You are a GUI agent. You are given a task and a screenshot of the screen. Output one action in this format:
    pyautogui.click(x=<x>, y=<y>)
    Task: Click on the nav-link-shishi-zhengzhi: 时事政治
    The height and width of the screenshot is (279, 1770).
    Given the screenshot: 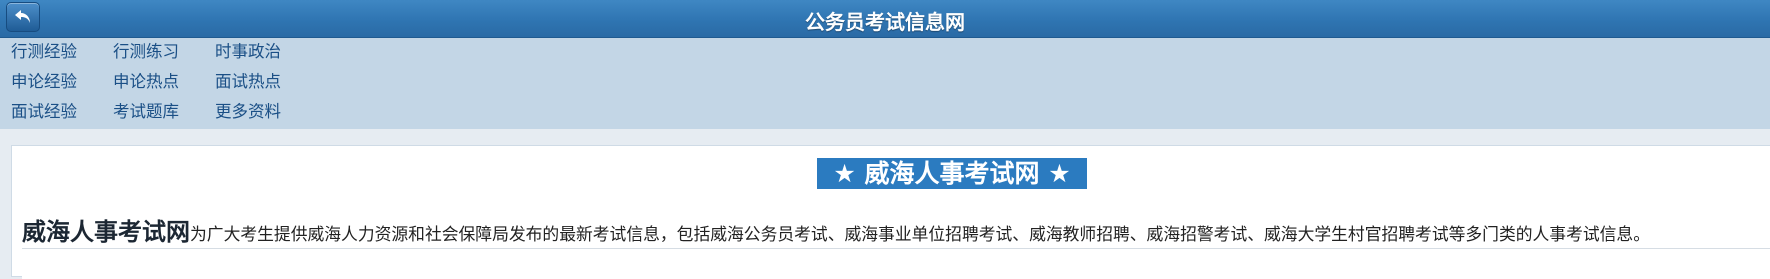 What is the action you would take?
    pyautogui.click(x=248, y=50)
    